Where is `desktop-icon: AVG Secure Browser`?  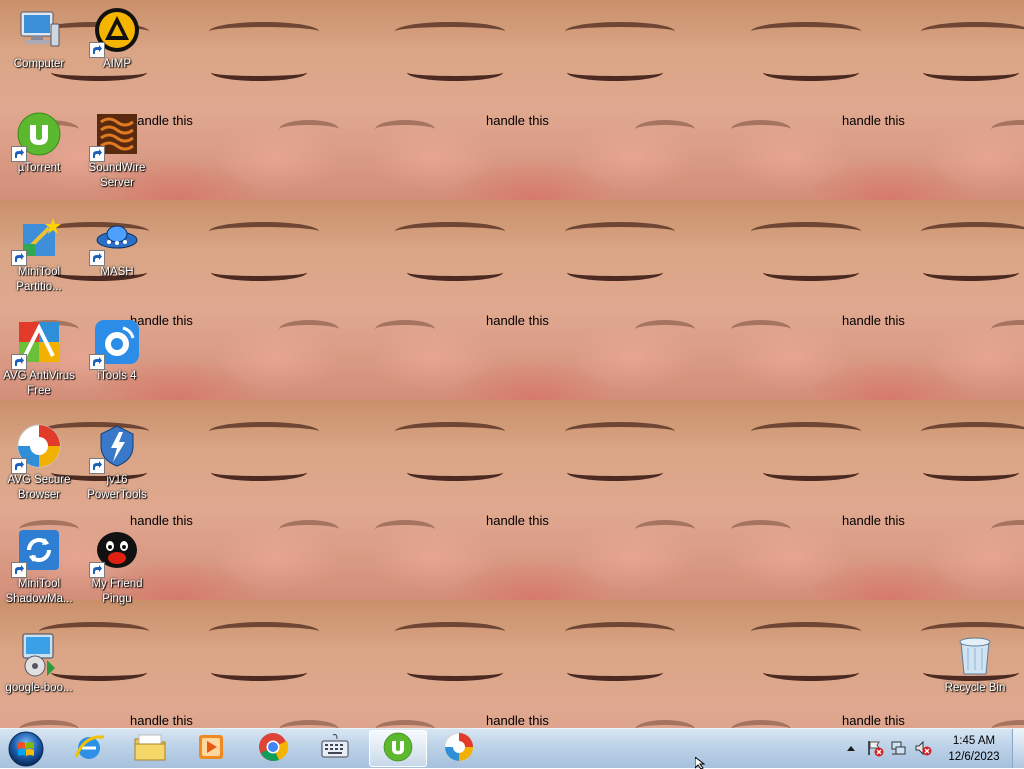 desktop-icon: AVG Secure Browser is located at coordinates (39, 462).